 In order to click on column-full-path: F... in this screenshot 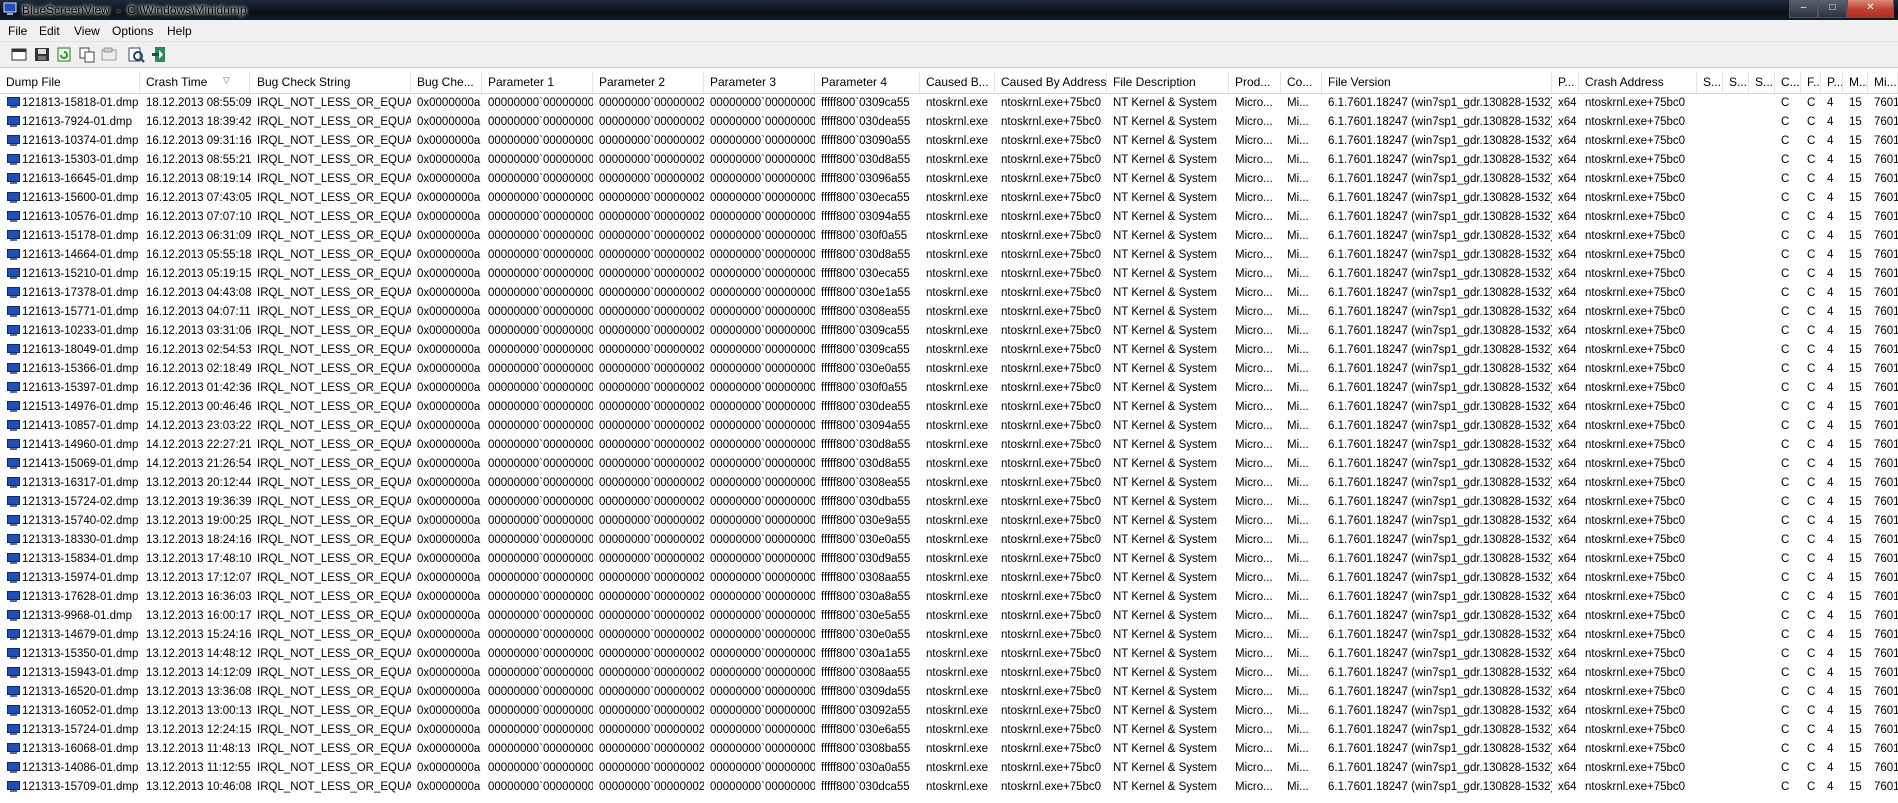, I will do `click(1811, 82)`.